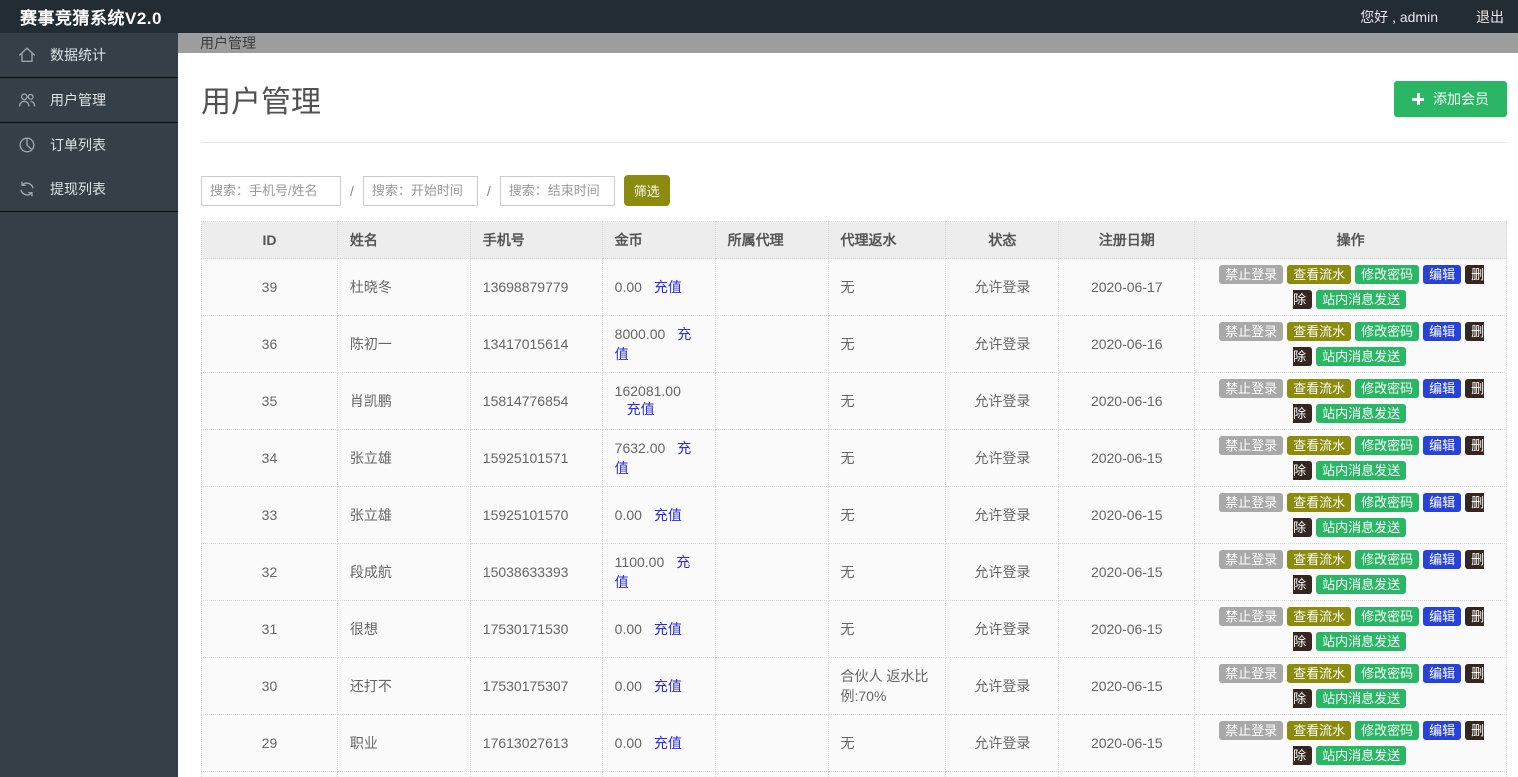 The width and height of the screenshot is (1518, 777). Describe the element at coordinates (403, 572) in the screenshot. I see `cell-name: 段成航` at that location.